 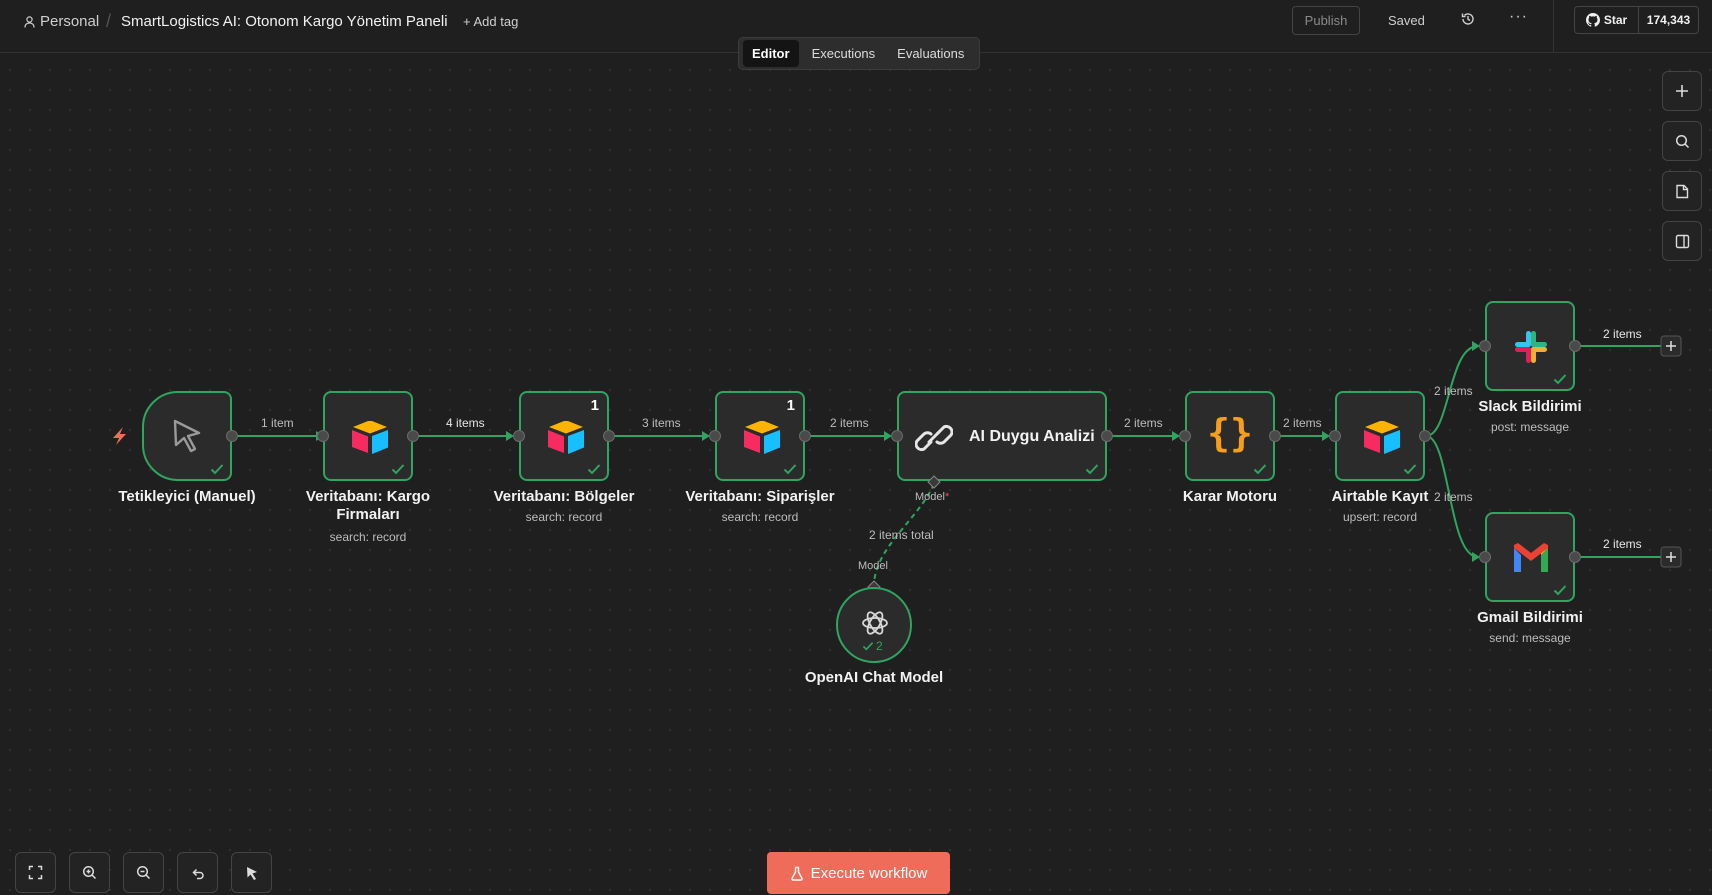 I want to click on node-ai-duygu-analizi: AI Duygu Analizi, so click(x=1002, y=436).